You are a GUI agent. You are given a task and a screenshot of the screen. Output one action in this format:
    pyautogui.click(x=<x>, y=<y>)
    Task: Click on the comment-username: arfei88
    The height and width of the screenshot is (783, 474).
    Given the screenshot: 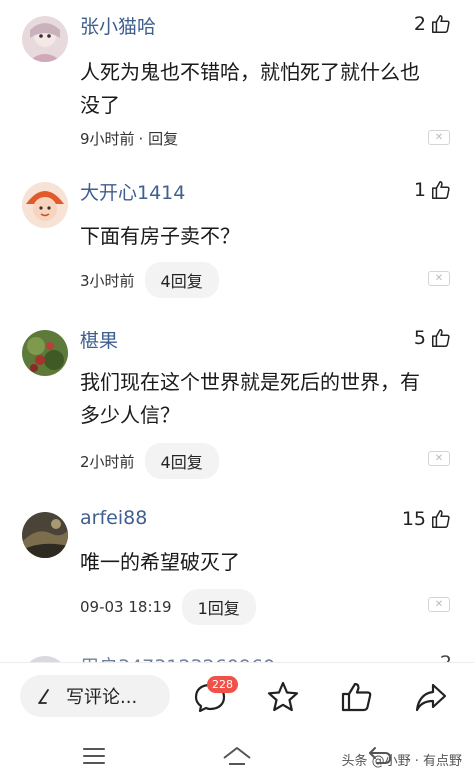 What is the action you would take?
    pyautogui.click(x=113, y=518)
    